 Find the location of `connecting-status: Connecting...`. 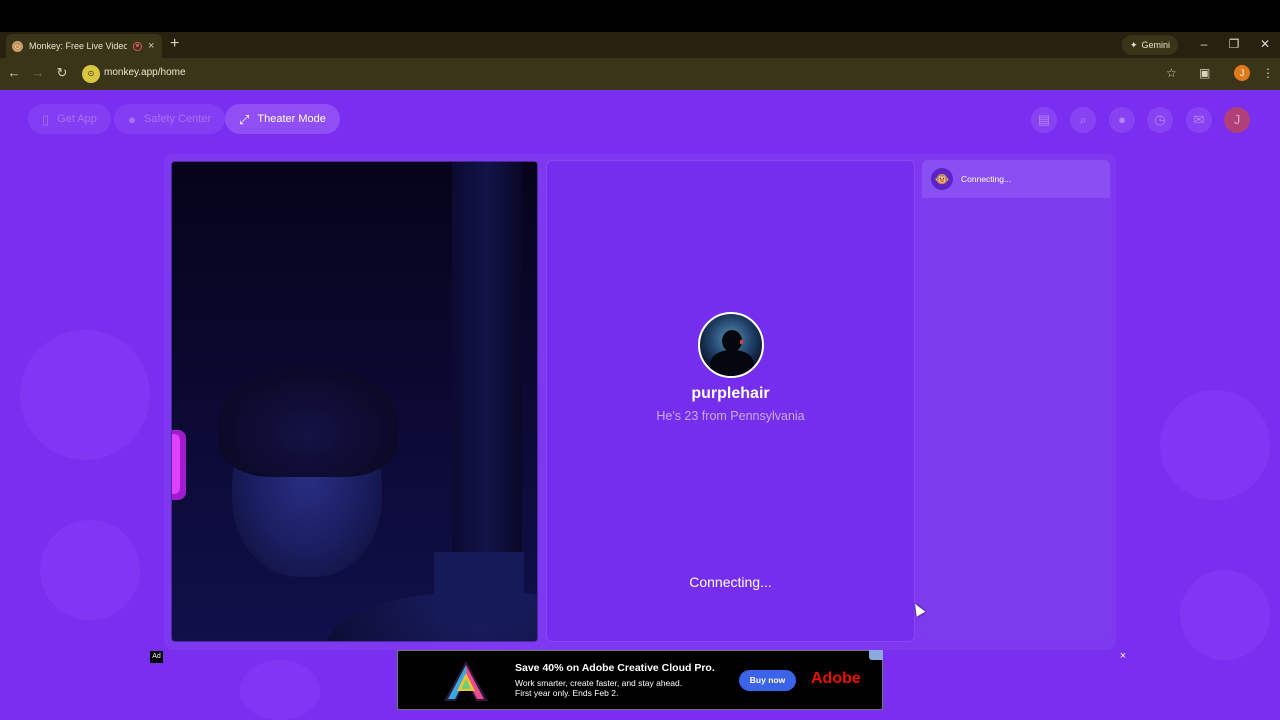

connecting-status: Connecting... is located at coordinates (730, 582).